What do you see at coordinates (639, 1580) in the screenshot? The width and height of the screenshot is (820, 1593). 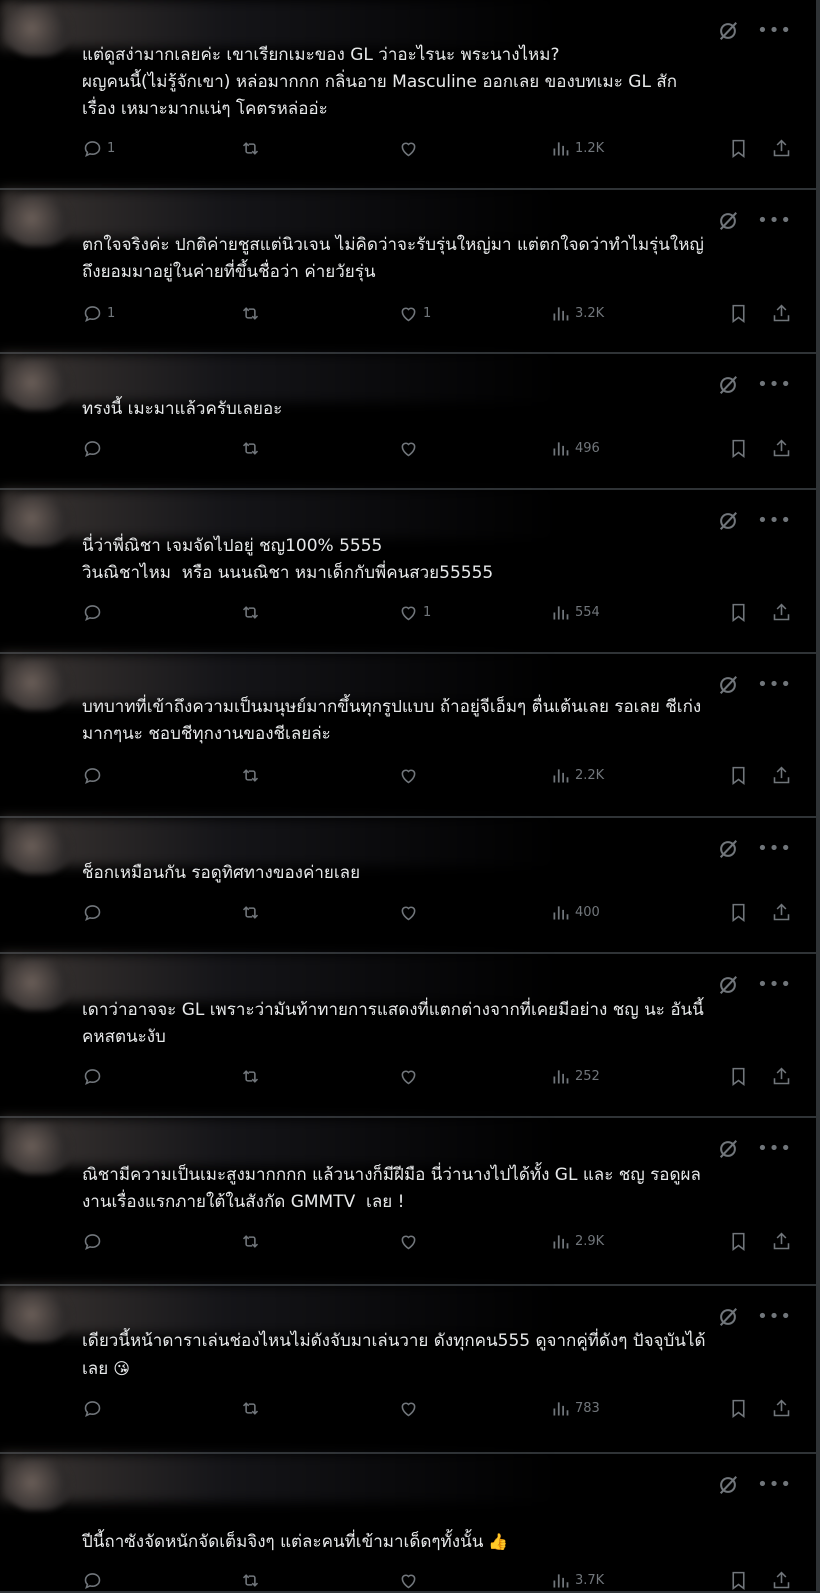 I see `views-button: 3.7K` at bounding box center [639, 1580].